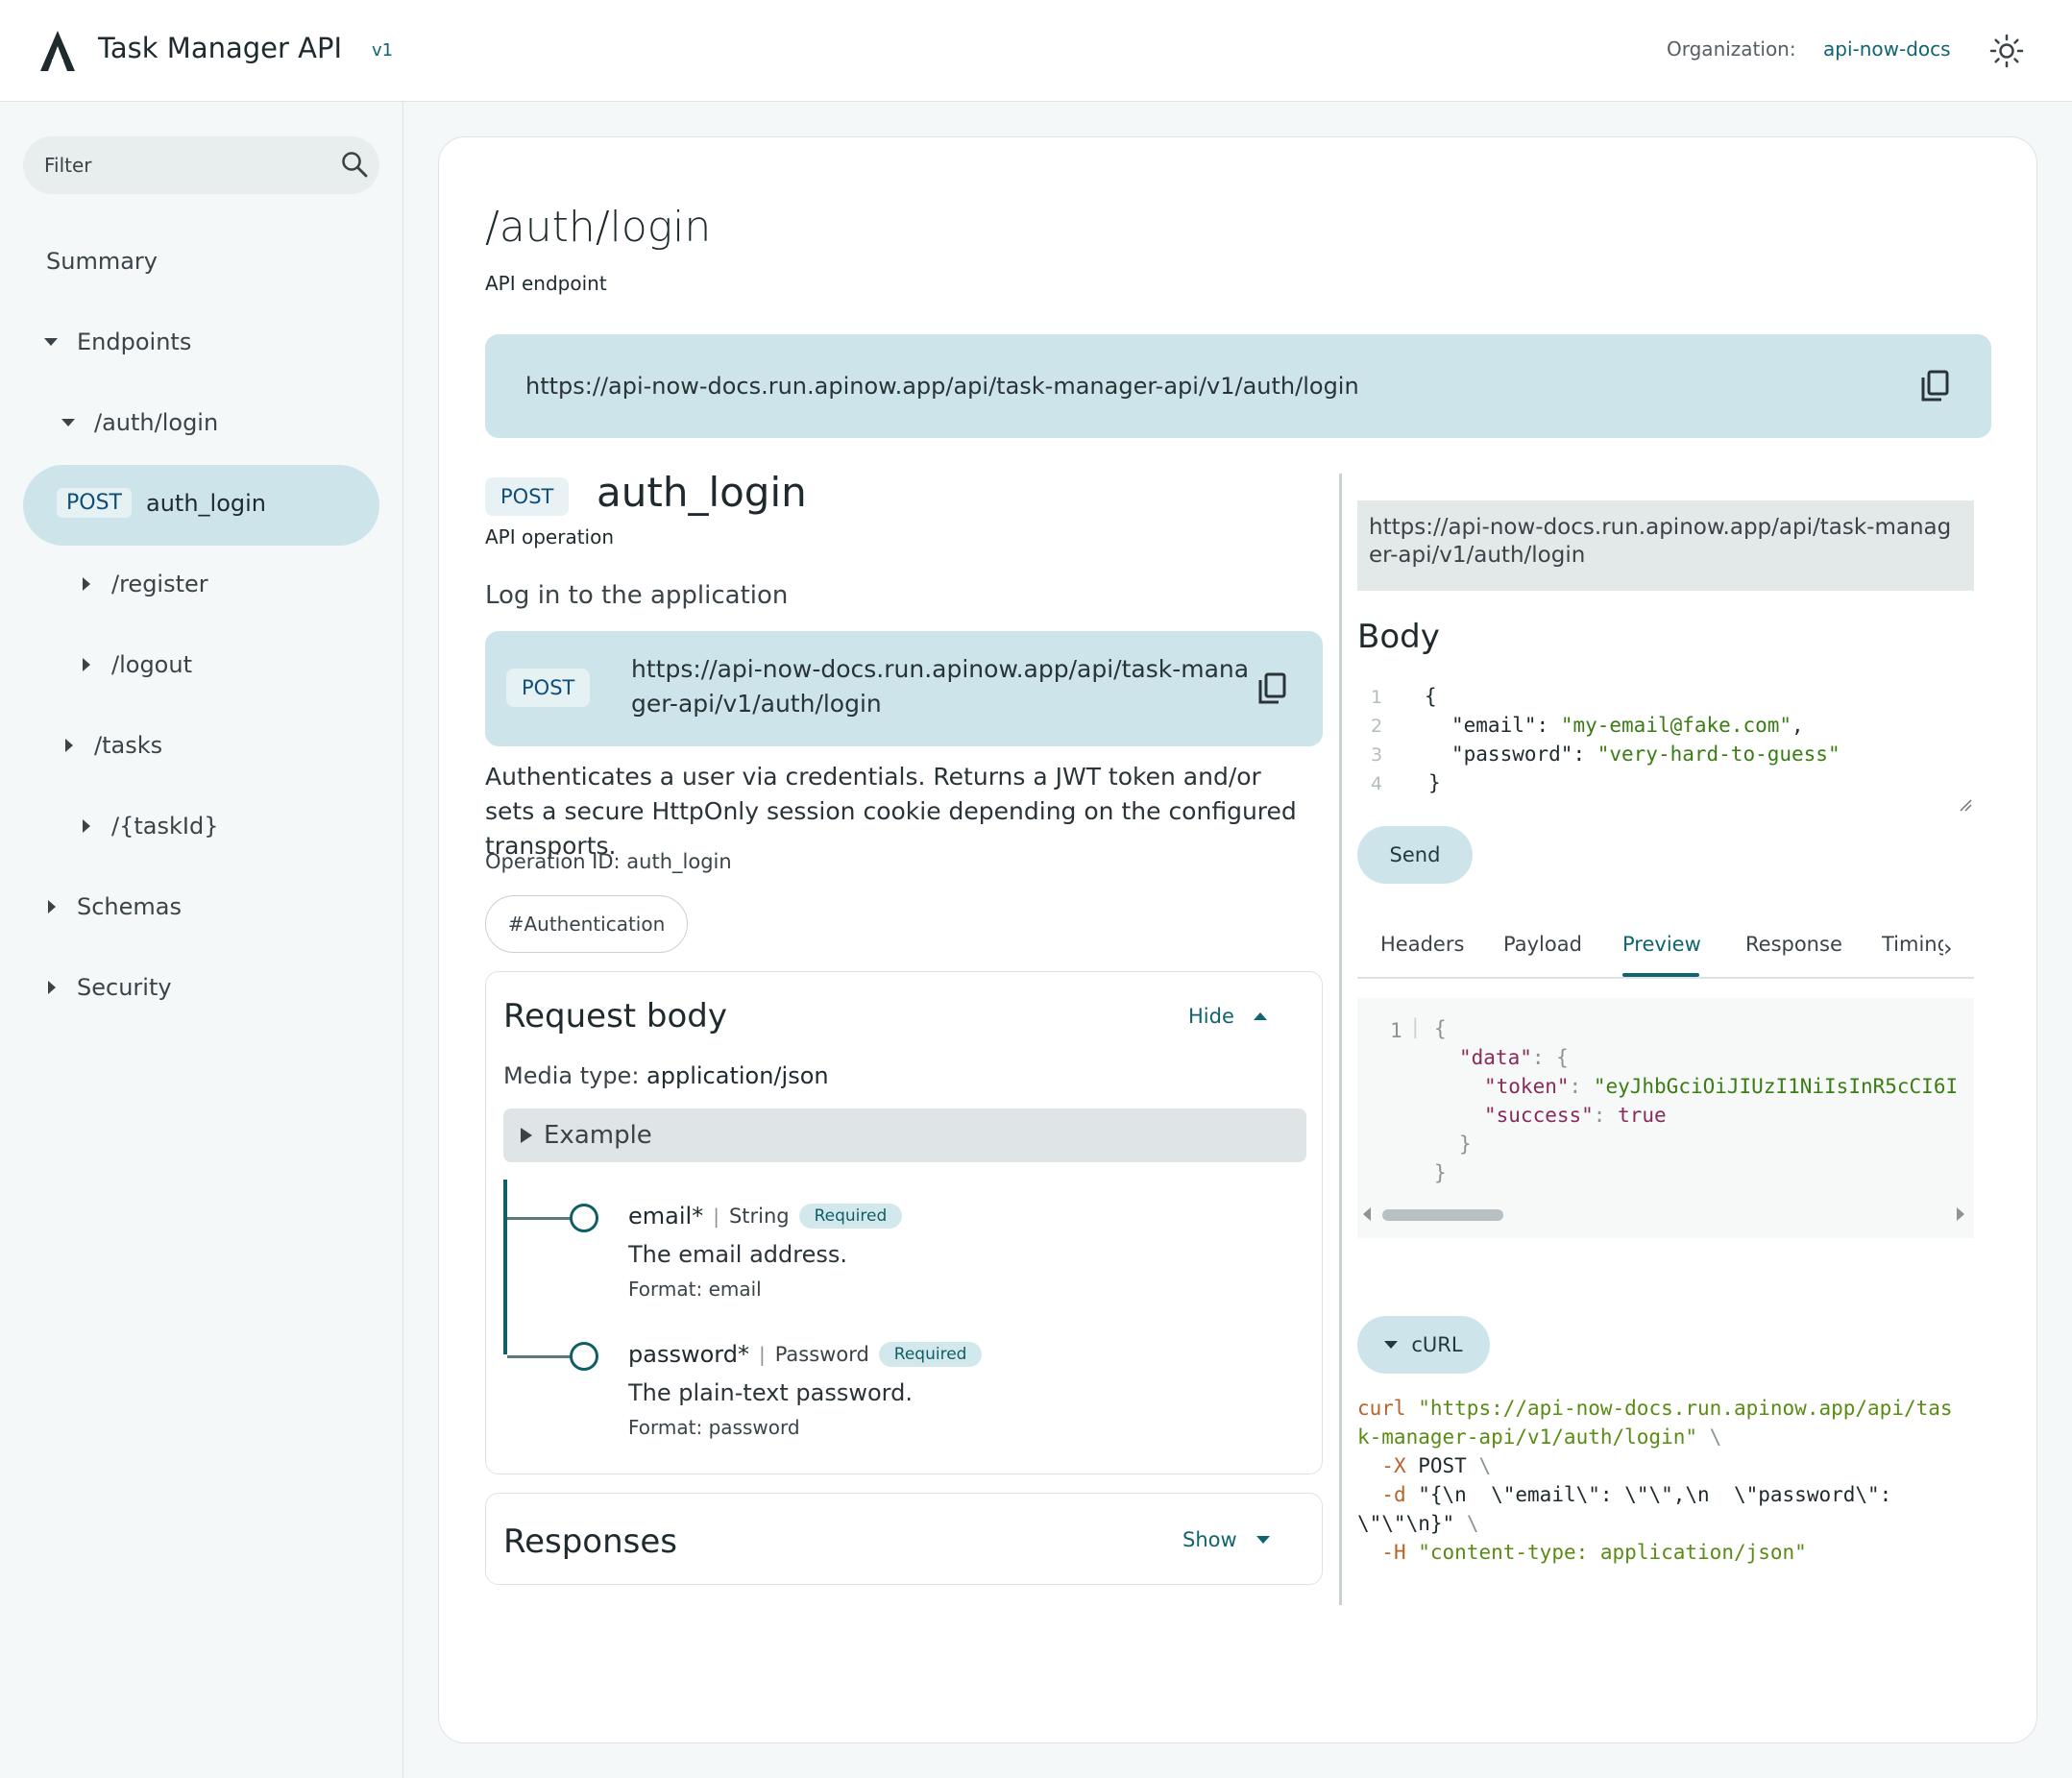 Image resolution: width=2072 pixels, height=1778 pixels. What do you see at coordinates (1494, 725) in the screenshot?
I see `json-key: "email"` at bounding box center [1494, 725].